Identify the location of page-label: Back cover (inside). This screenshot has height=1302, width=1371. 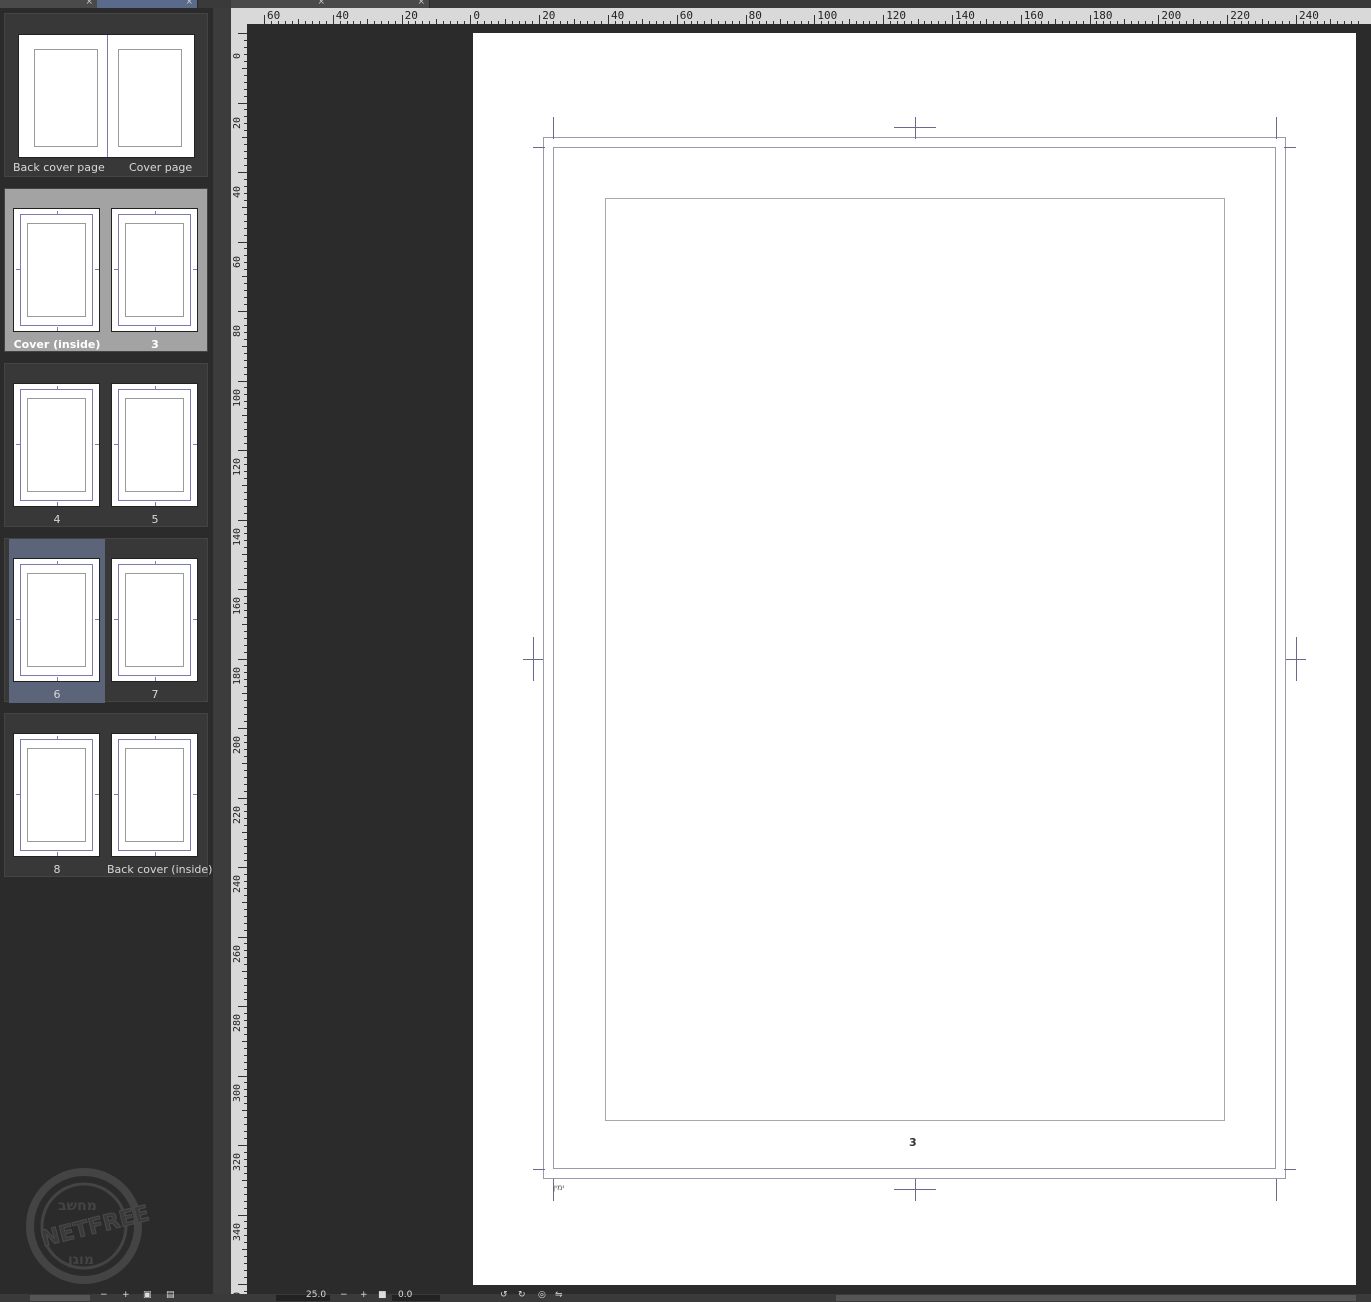
(160, 869).